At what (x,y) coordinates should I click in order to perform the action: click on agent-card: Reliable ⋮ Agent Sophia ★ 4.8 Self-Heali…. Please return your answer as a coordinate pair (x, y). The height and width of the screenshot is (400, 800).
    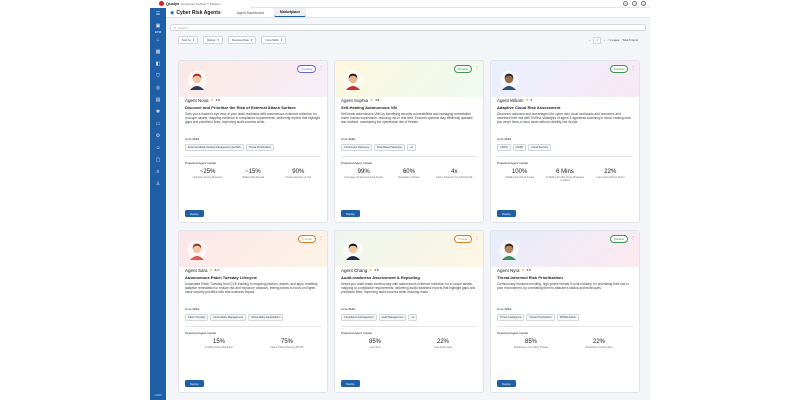
    Looking at the image, I should click on (409, 141).